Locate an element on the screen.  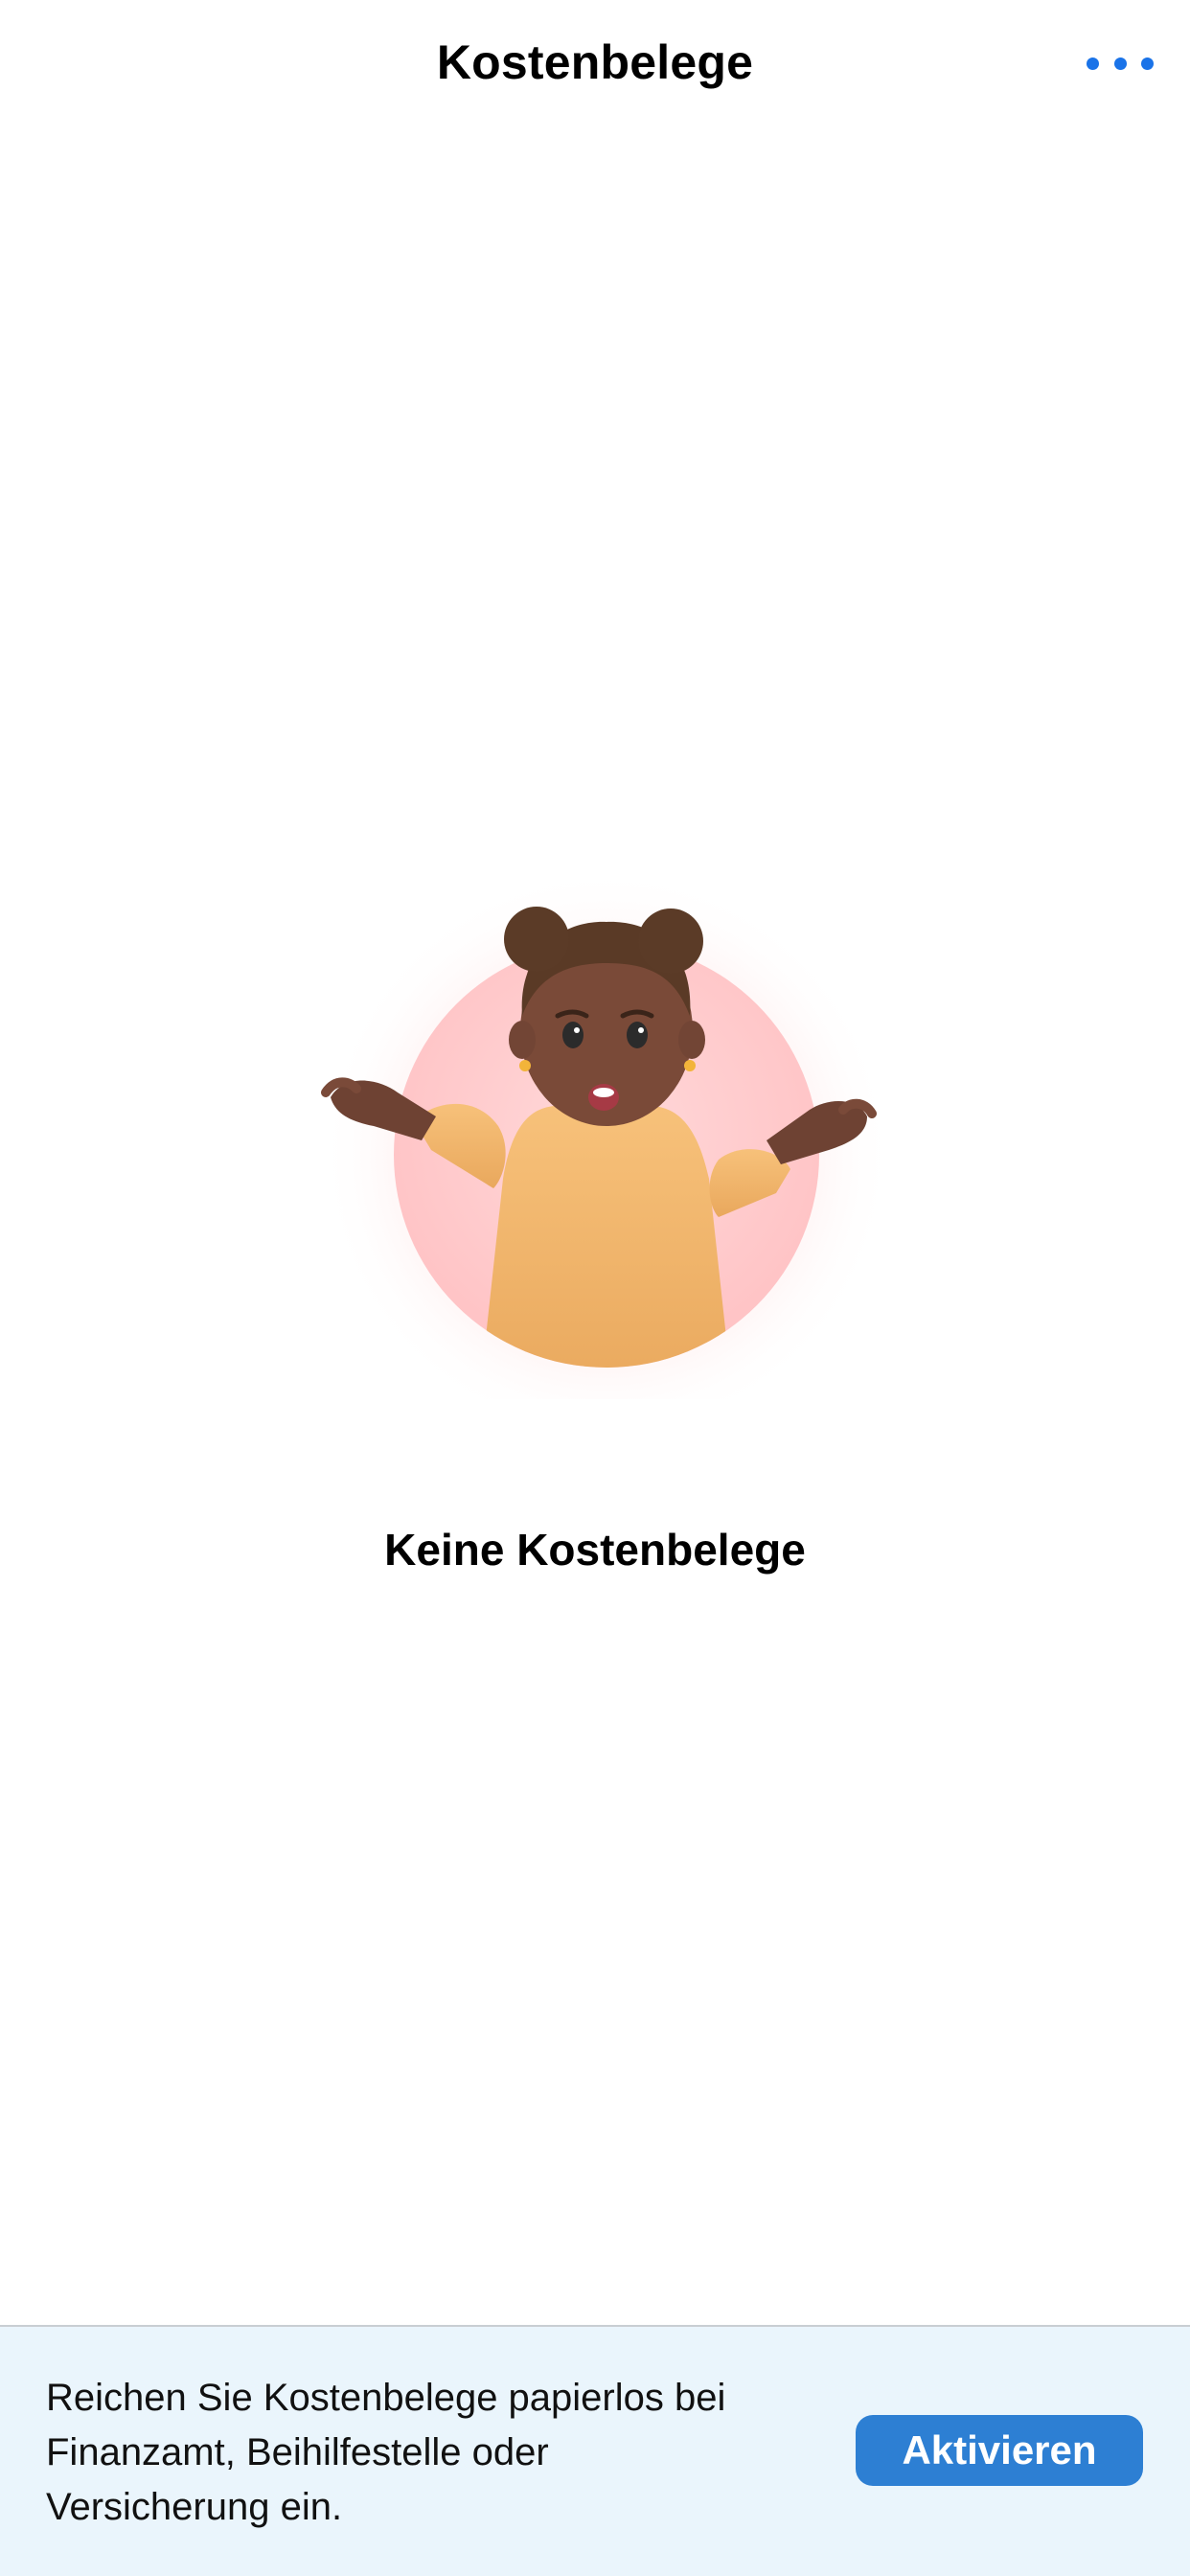
navigation-bar: Kostenbelege is located at coordinates (595, 63).